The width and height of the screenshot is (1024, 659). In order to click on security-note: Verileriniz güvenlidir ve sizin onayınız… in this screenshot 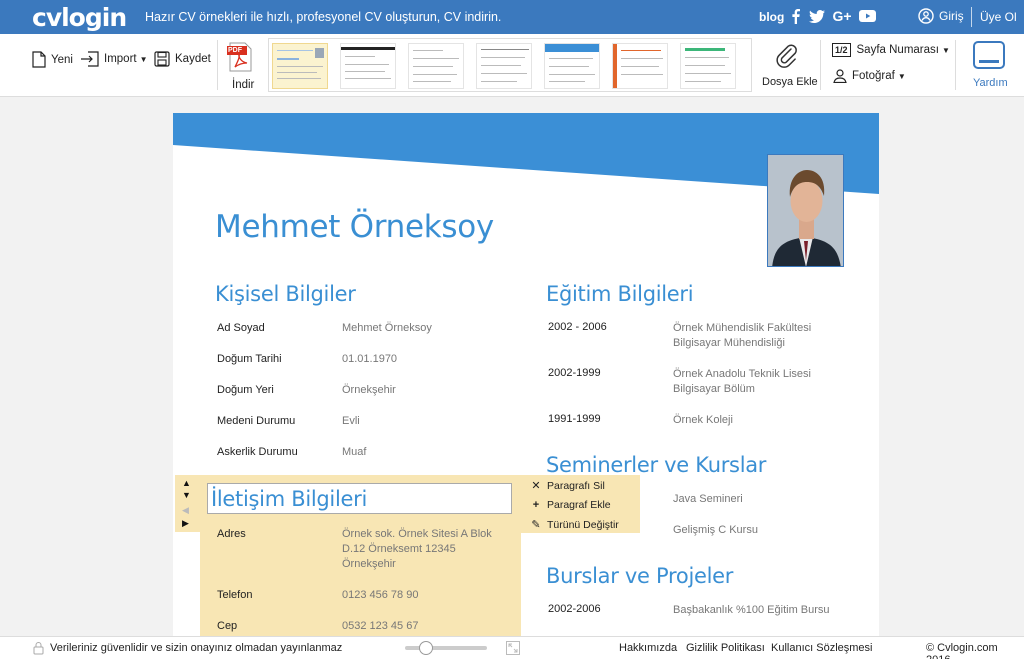, I will do `click(196, 648)`.